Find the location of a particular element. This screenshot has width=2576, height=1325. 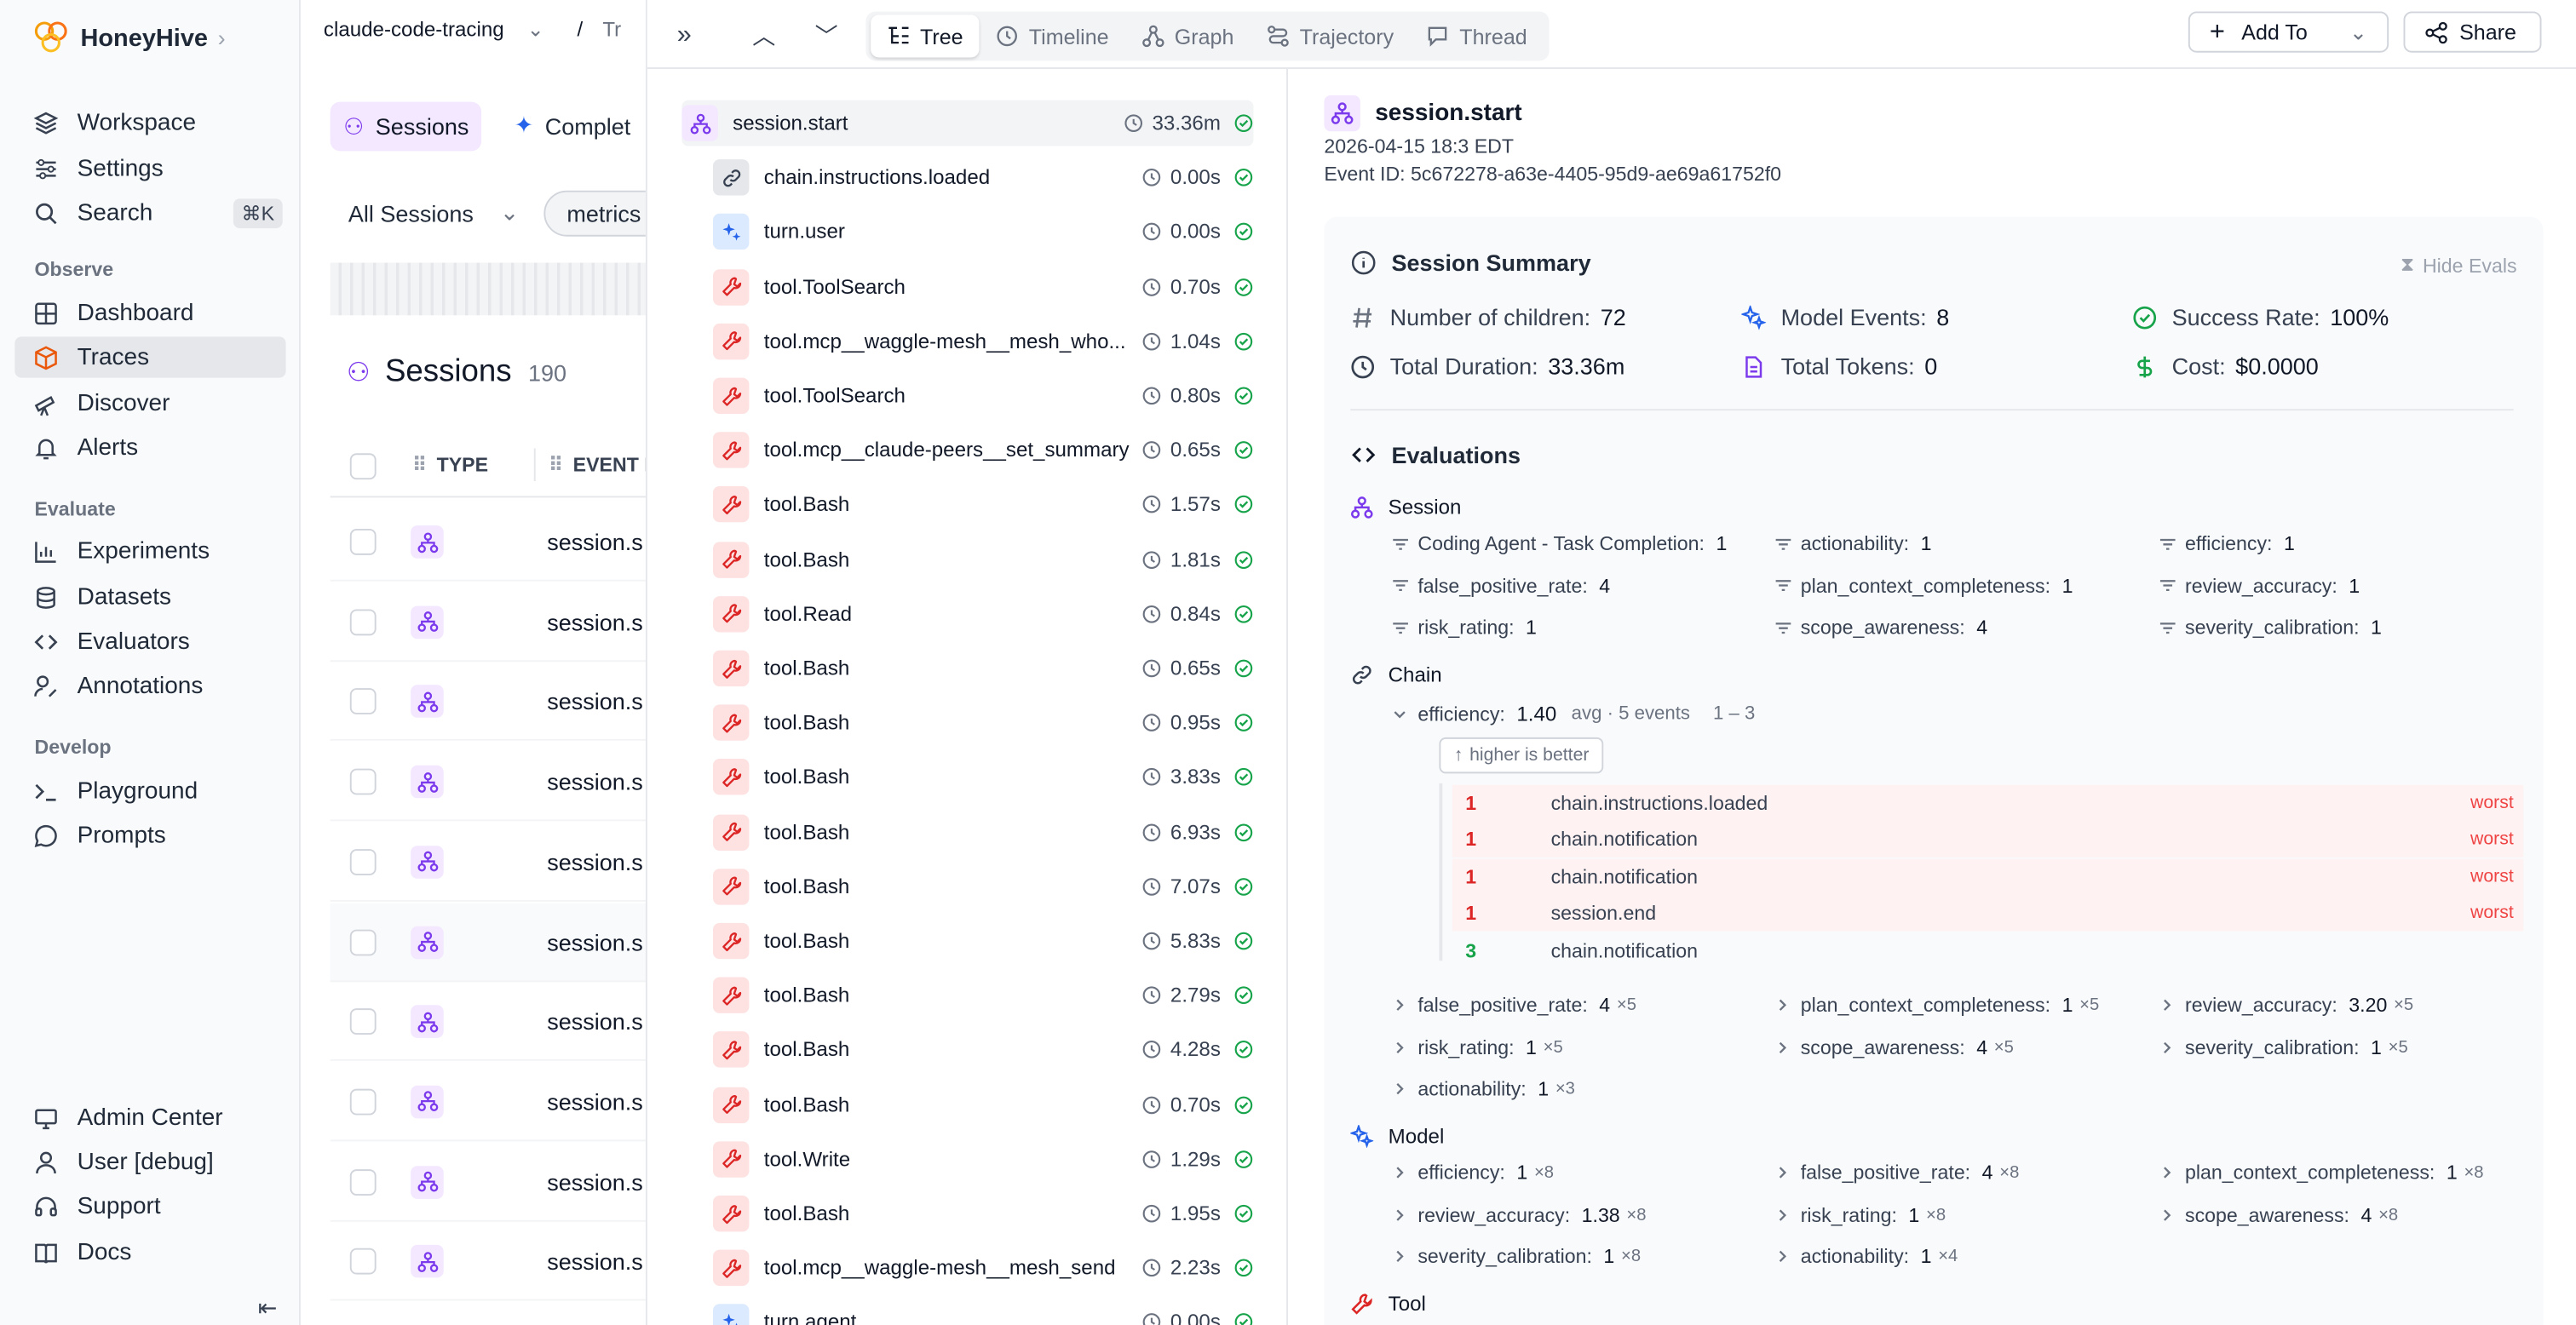

prev-event-icon: ︿ is located at coordinates (764, 36).